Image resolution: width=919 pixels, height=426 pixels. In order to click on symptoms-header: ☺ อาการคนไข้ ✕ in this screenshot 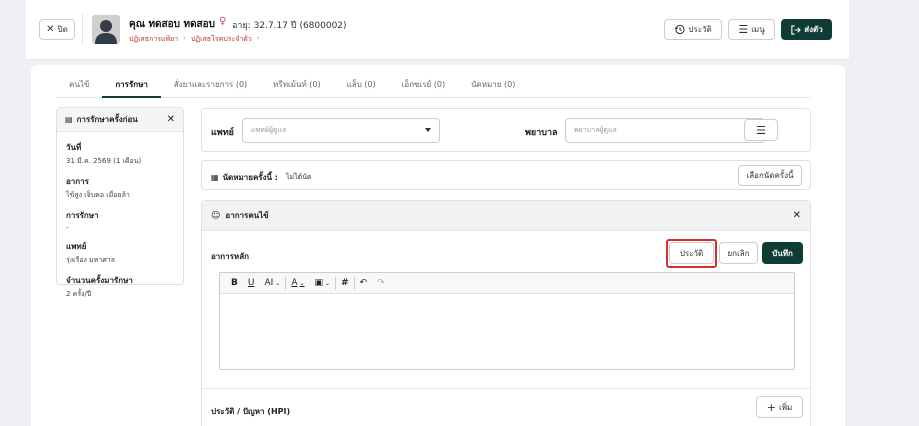, I will do `click(506, 216)`.